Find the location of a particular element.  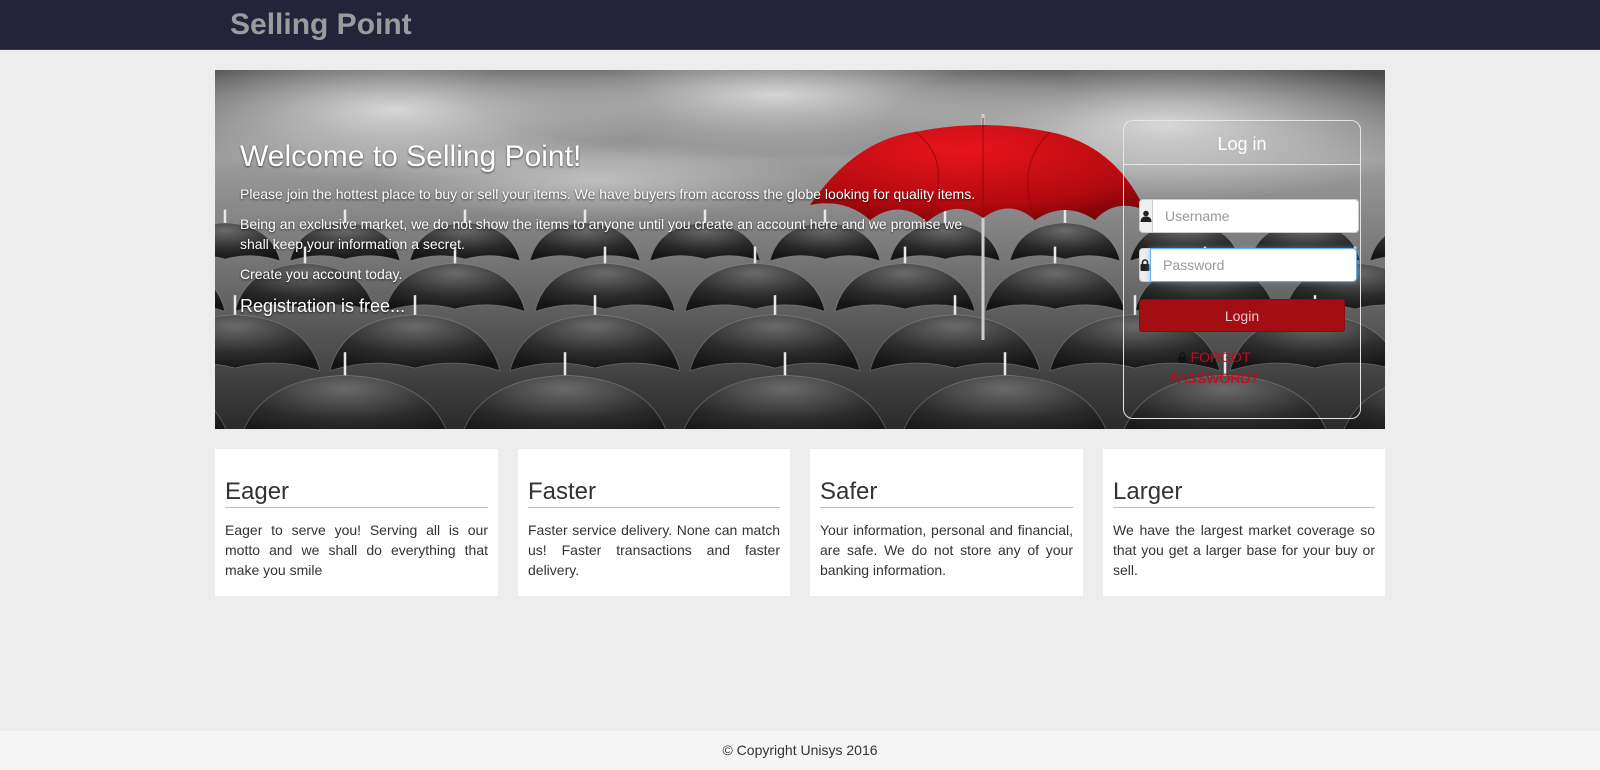

hero-title: Welcome to Selling Point! is located at coordinates (411, 156).